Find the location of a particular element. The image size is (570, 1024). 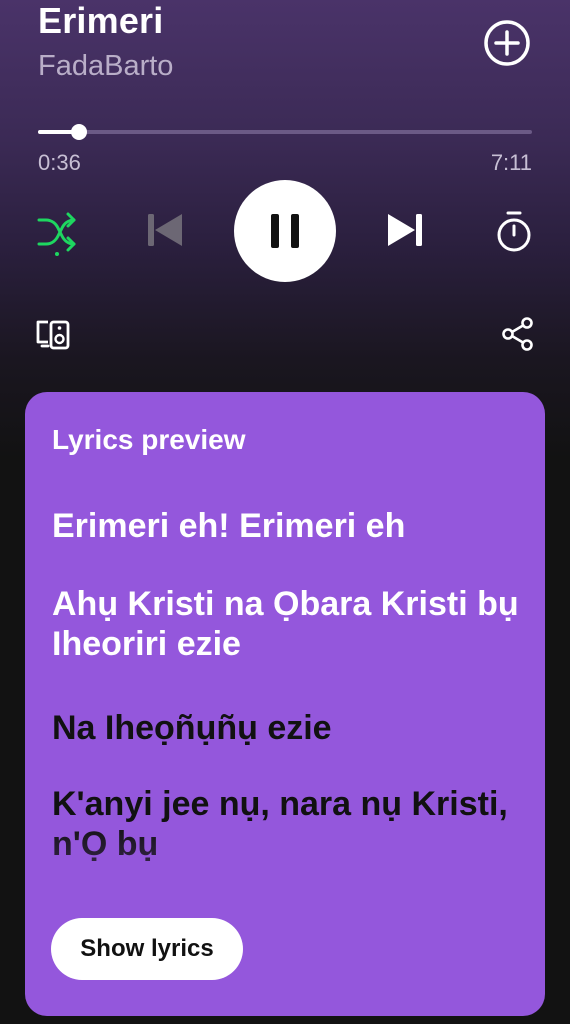

pause-icon is located at coordinates (285, 231).